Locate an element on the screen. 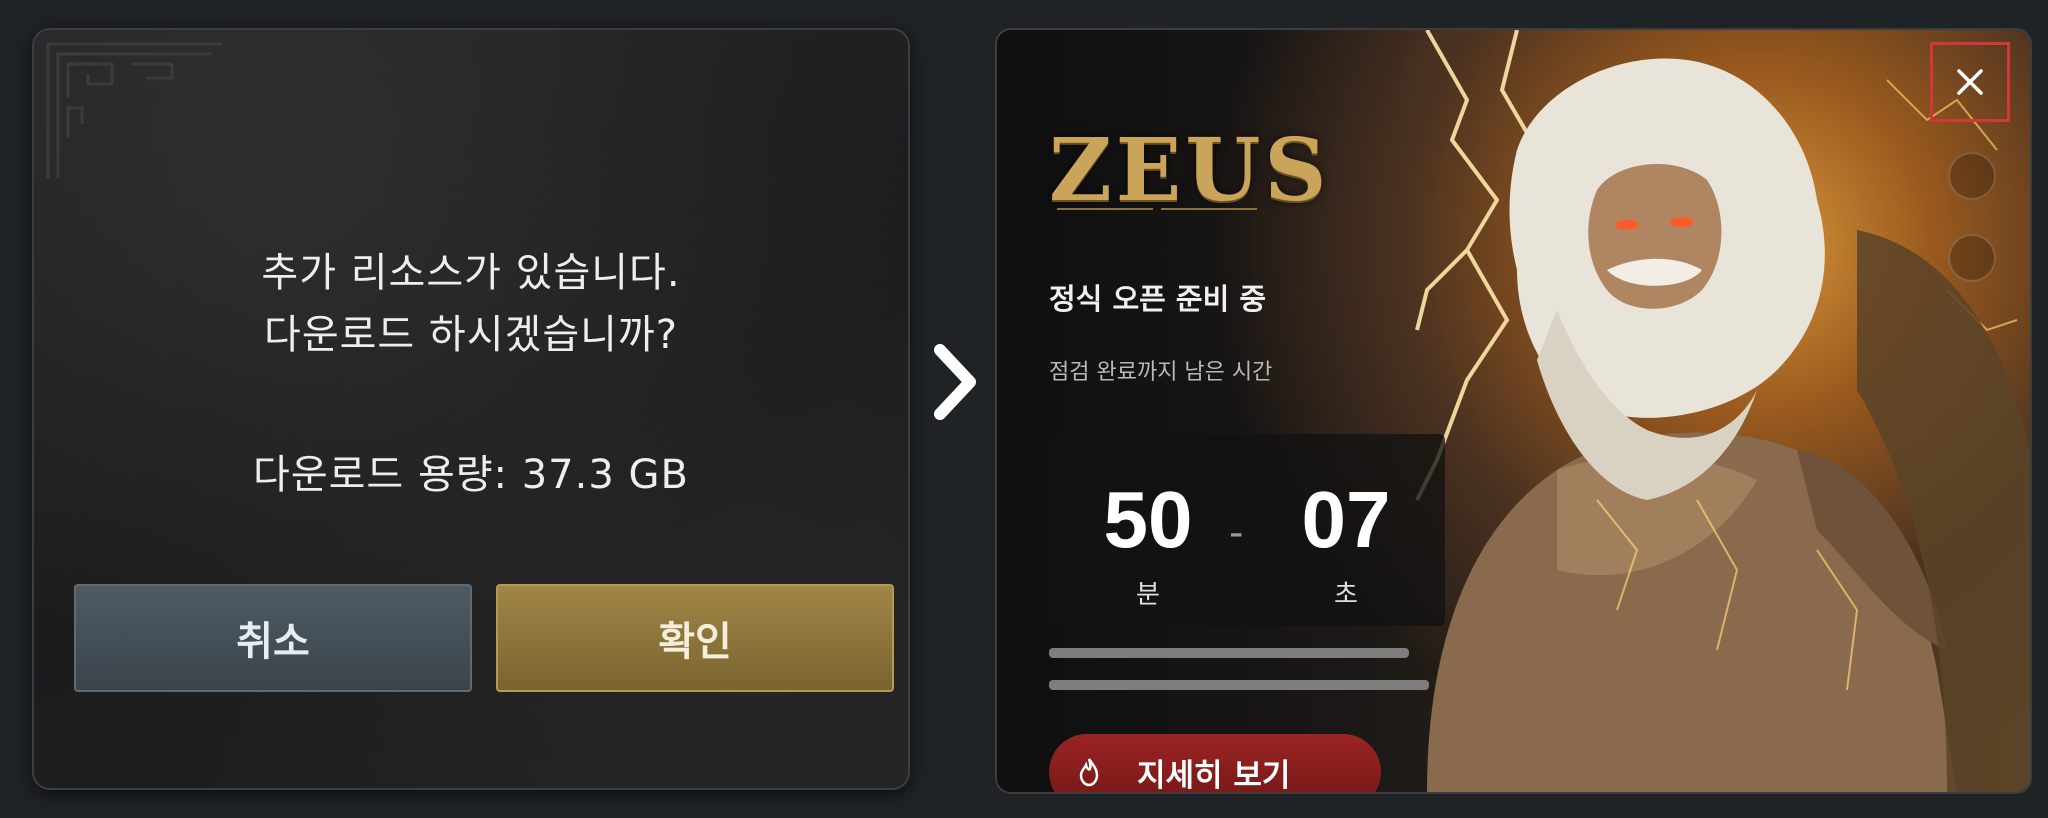 This screenshot has width=2048, height=818. promo-subtitle: 점검 완료까지 남은 시간 is located at coordinates (1161, 372).